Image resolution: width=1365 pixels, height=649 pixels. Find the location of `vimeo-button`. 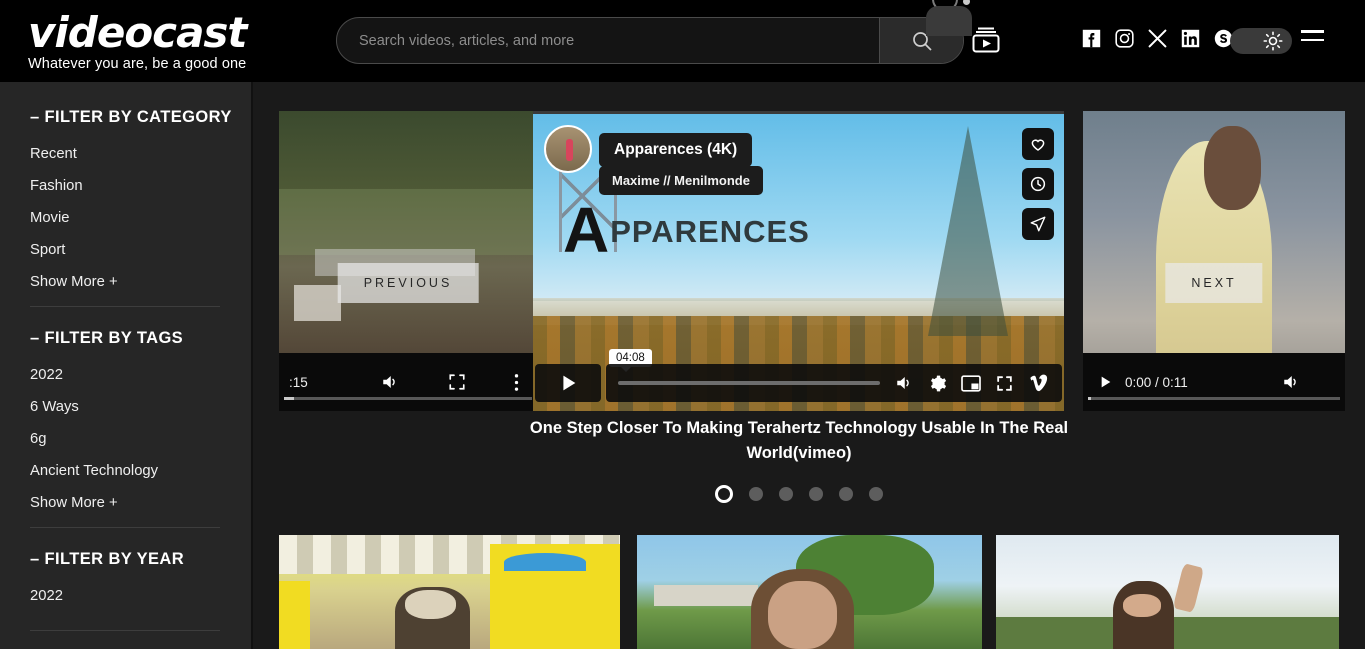

vimeo-button is located at coordinates (1039, 383).